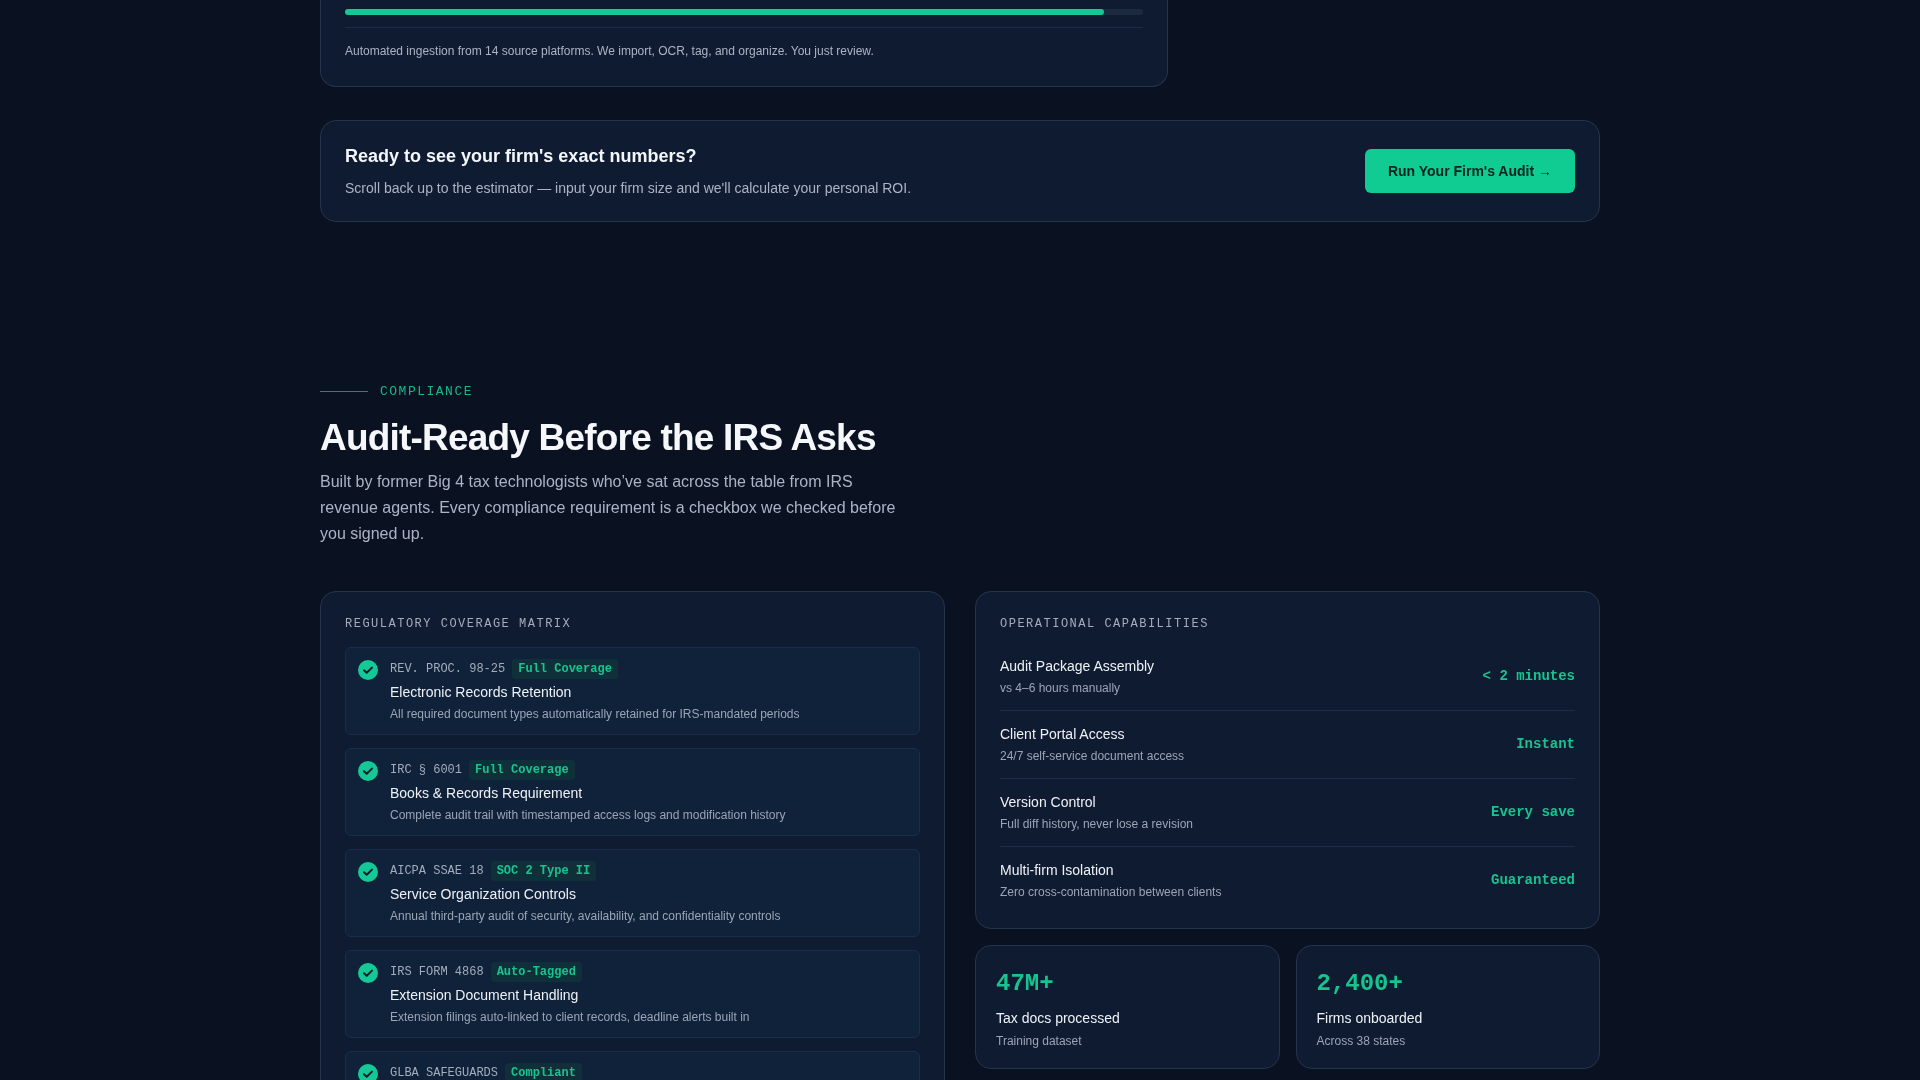 This screenshot has height=1080, width=1920. I want to click on coverage-title: Service Organization Controls, so click(483, 894).